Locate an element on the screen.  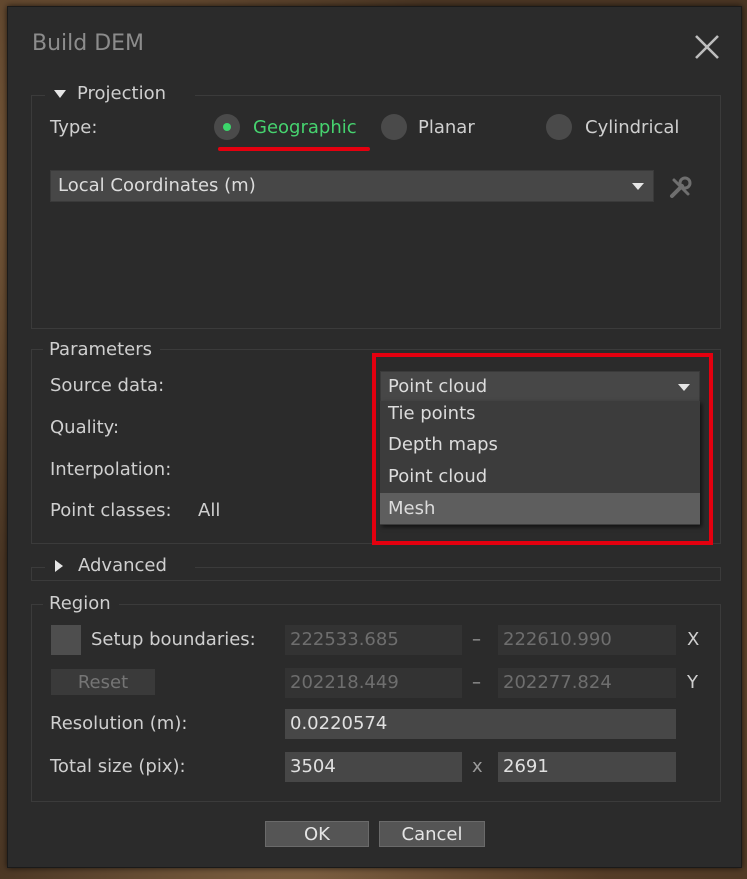
resolution-label: Resolution (m): is located at coordinates (119, 723).